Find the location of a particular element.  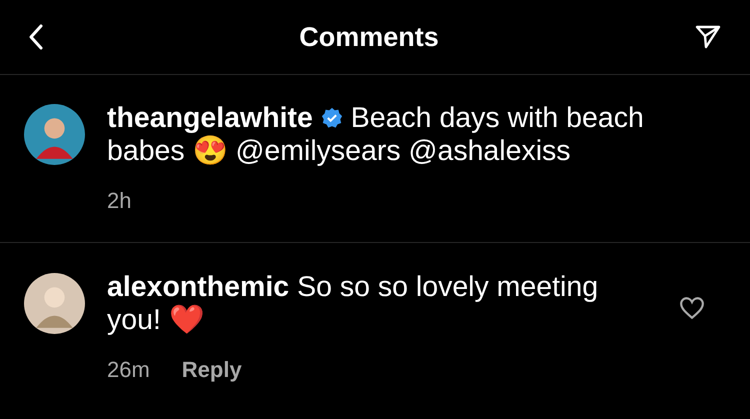

back-icon is located at coordinates (36, 37).